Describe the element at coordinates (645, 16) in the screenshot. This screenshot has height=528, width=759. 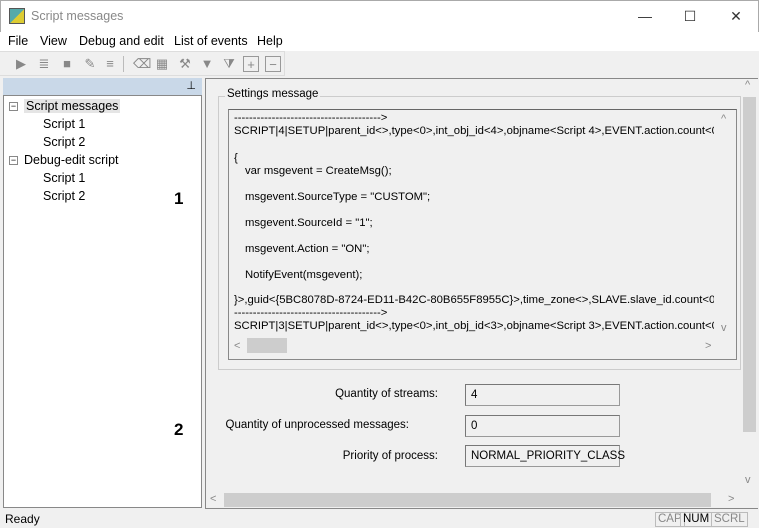
I see `minimize-button: —` at that location.